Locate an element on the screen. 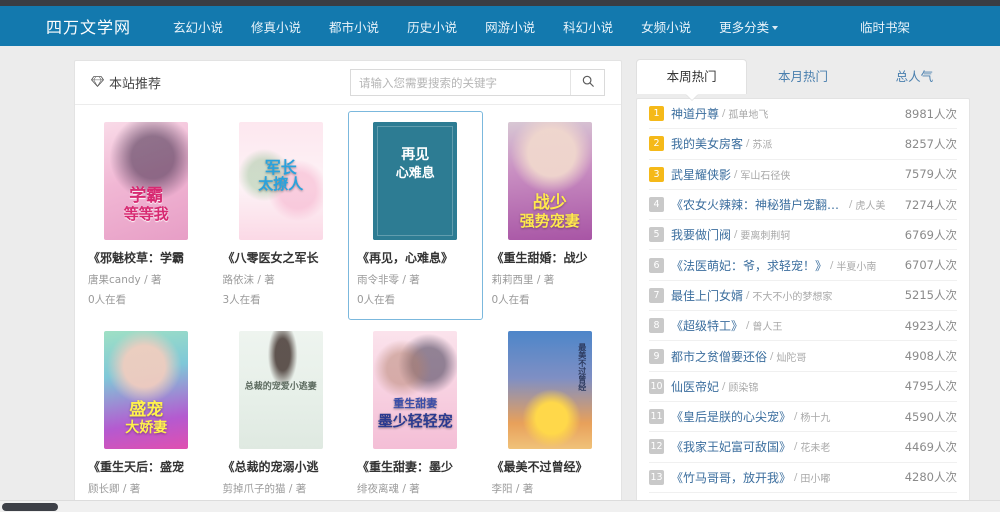 The height and width of the screenshot is (512, 1000). book-card: 再见 心难息 《再见，心难息》 雨令非零 / 著 0人在看 is located at coordinates (415, 215).